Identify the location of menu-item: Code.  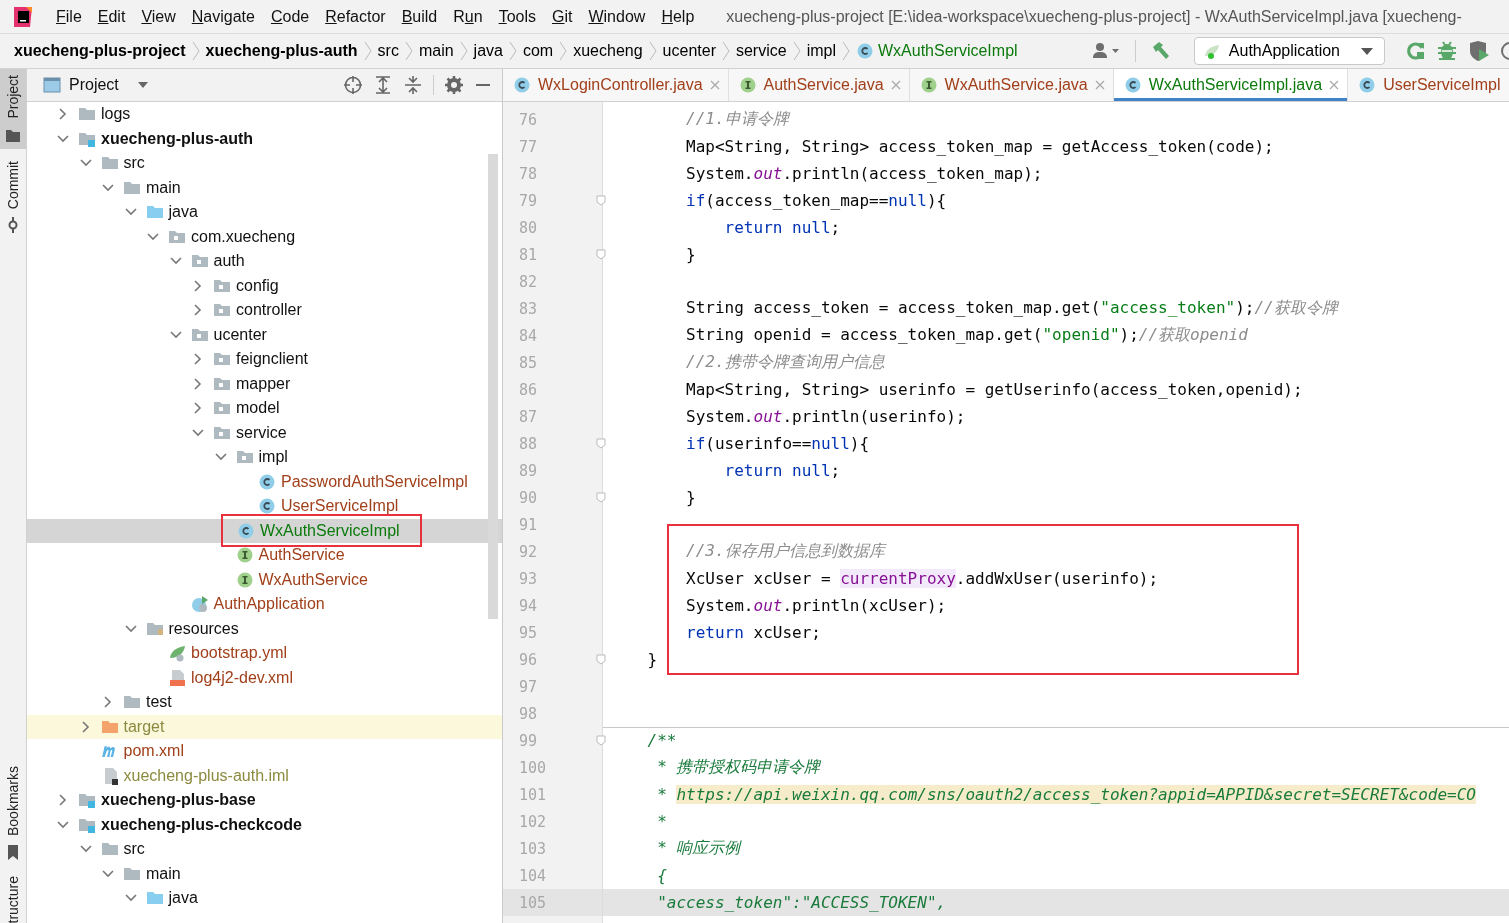
(290, 16).